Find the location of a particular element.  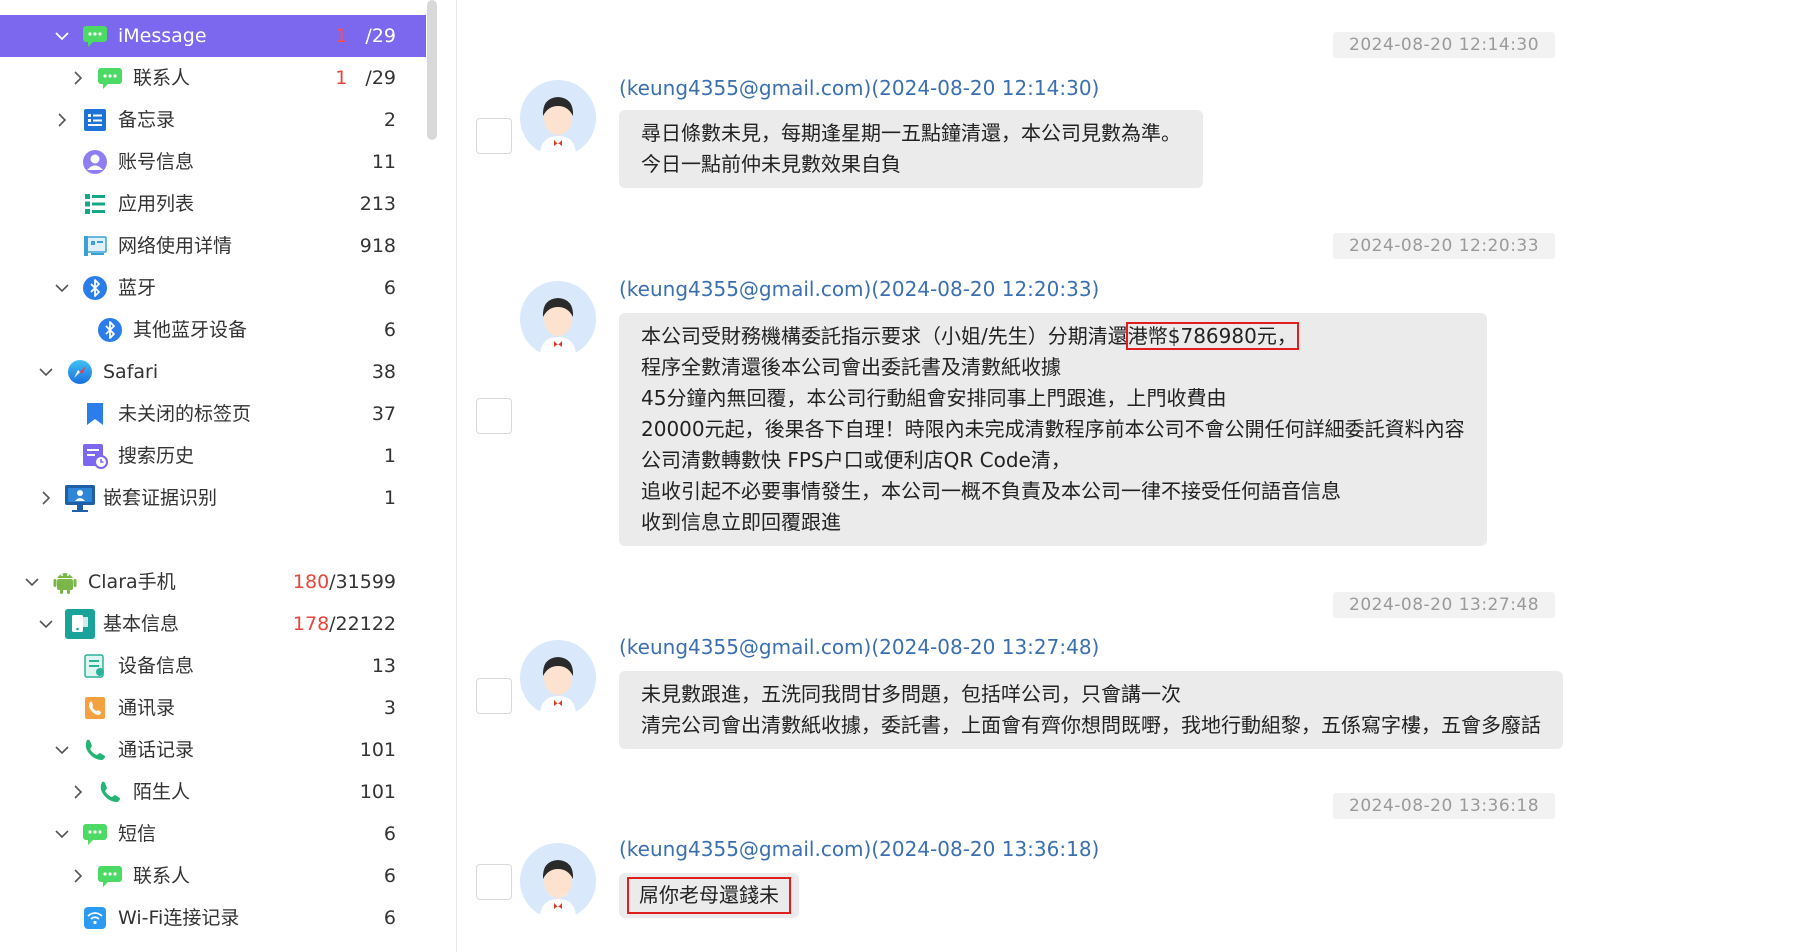

item-count: 2 is located at coordinates (390, 120).